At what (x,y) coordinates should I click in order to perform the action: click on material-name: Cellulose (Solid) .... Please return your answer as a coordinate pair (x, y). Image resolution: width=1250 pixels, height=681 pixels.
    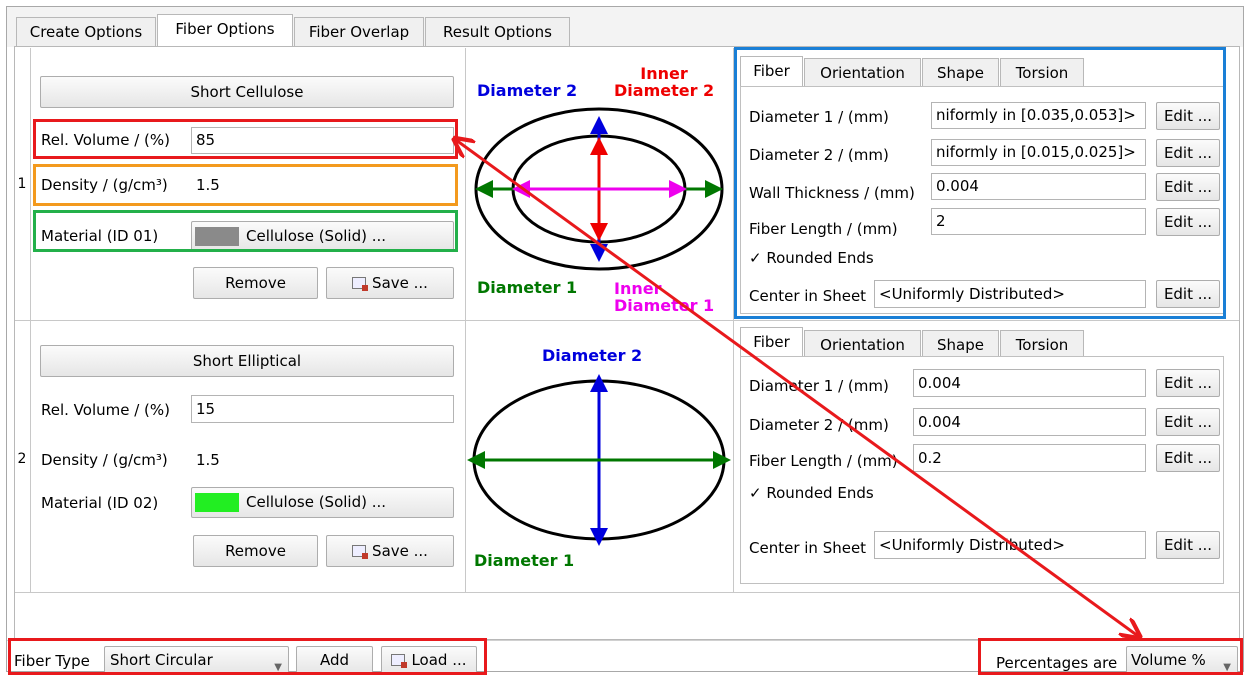
    Looking at the image, I should click on (316, 502).